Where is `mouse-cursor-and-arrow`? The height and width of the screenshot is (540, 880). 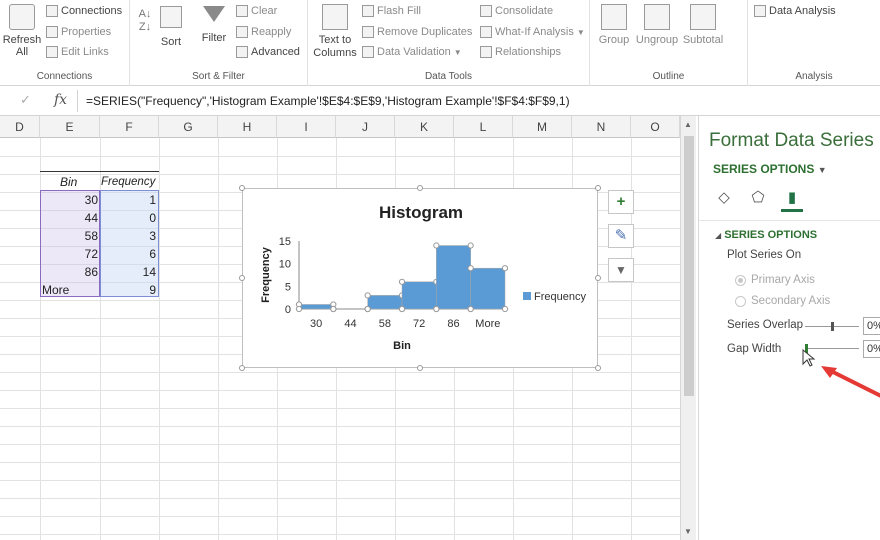 mouse-cursor-and-arrow is located at coordinates (841, 373).